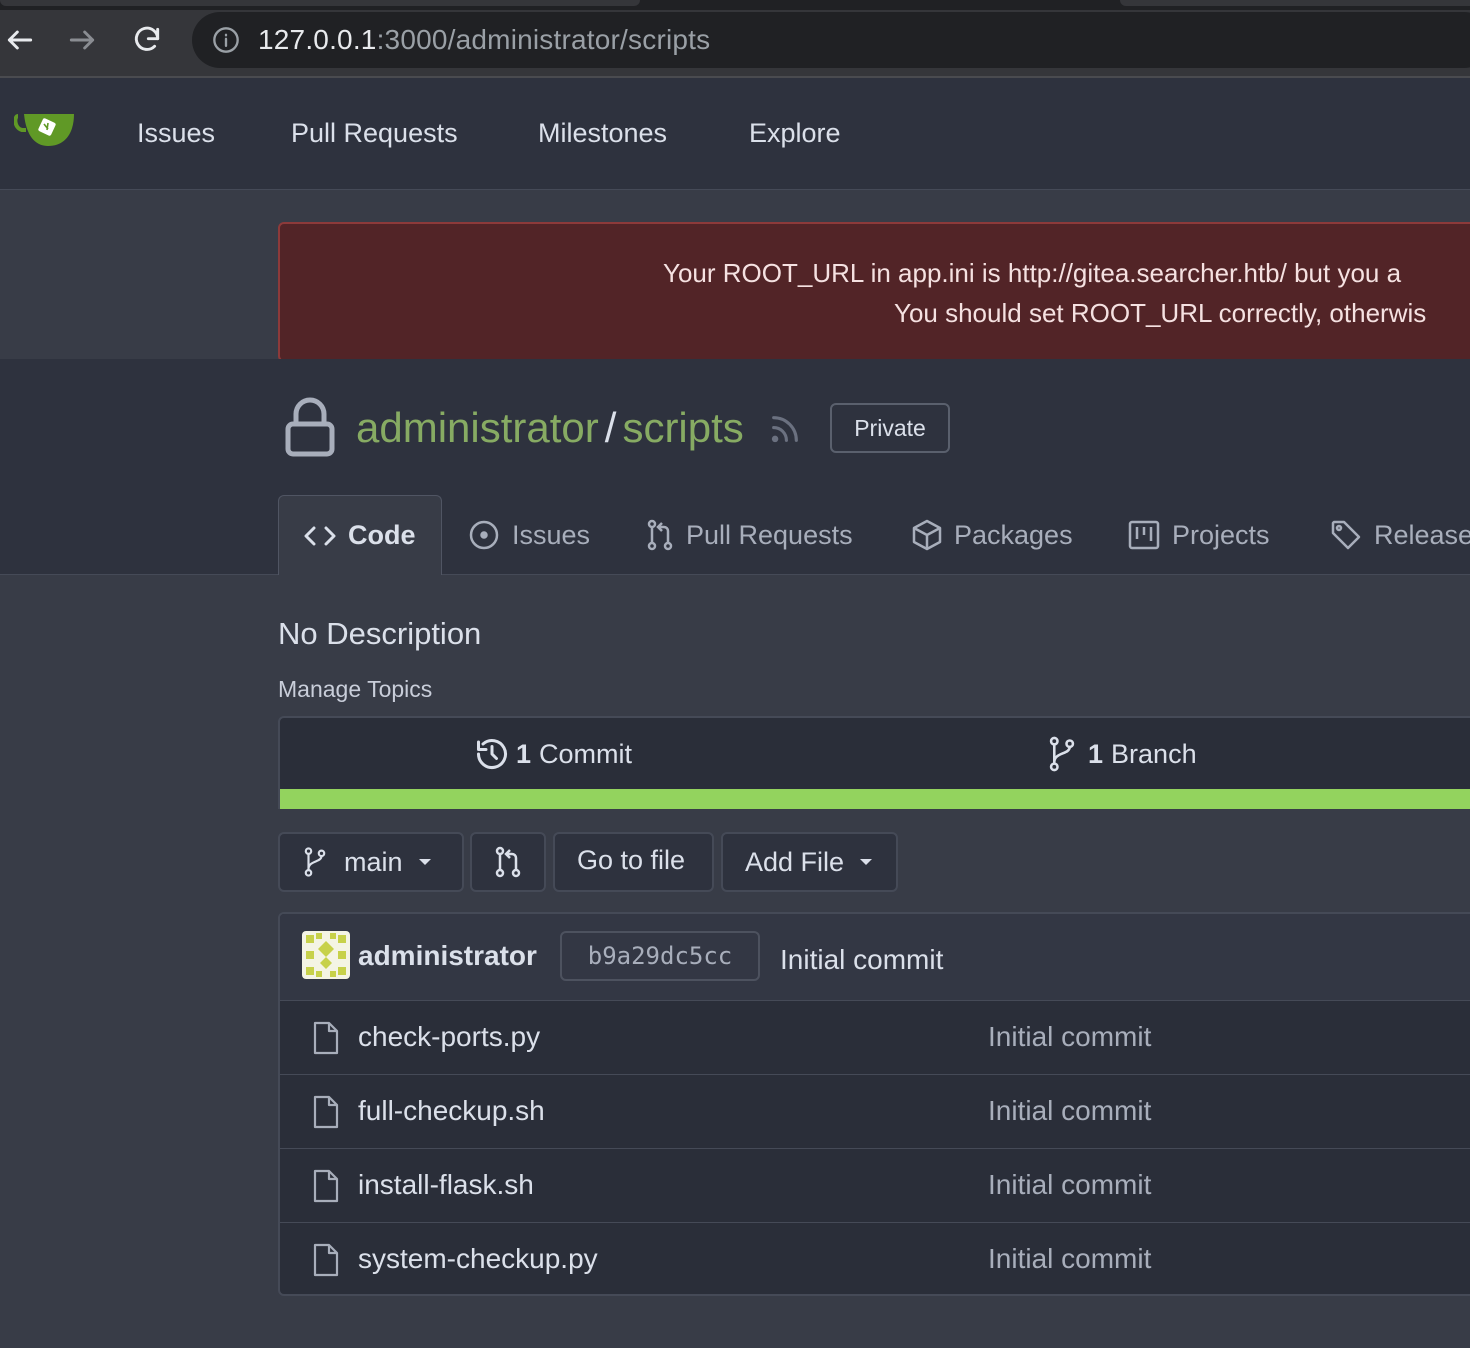 The width and height of the screenshot is (1470, 1348). I want to click on add-file-button: Add File, so click(809, 862).